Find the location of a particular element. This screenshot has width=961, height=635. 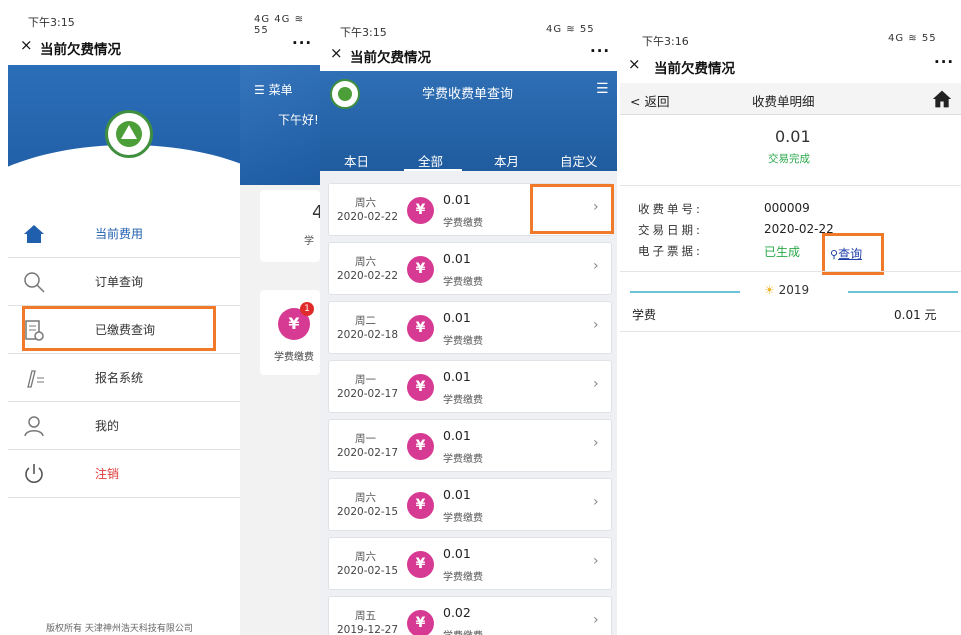

greeting-text: 下午好! is located at coordinates (298, 120).